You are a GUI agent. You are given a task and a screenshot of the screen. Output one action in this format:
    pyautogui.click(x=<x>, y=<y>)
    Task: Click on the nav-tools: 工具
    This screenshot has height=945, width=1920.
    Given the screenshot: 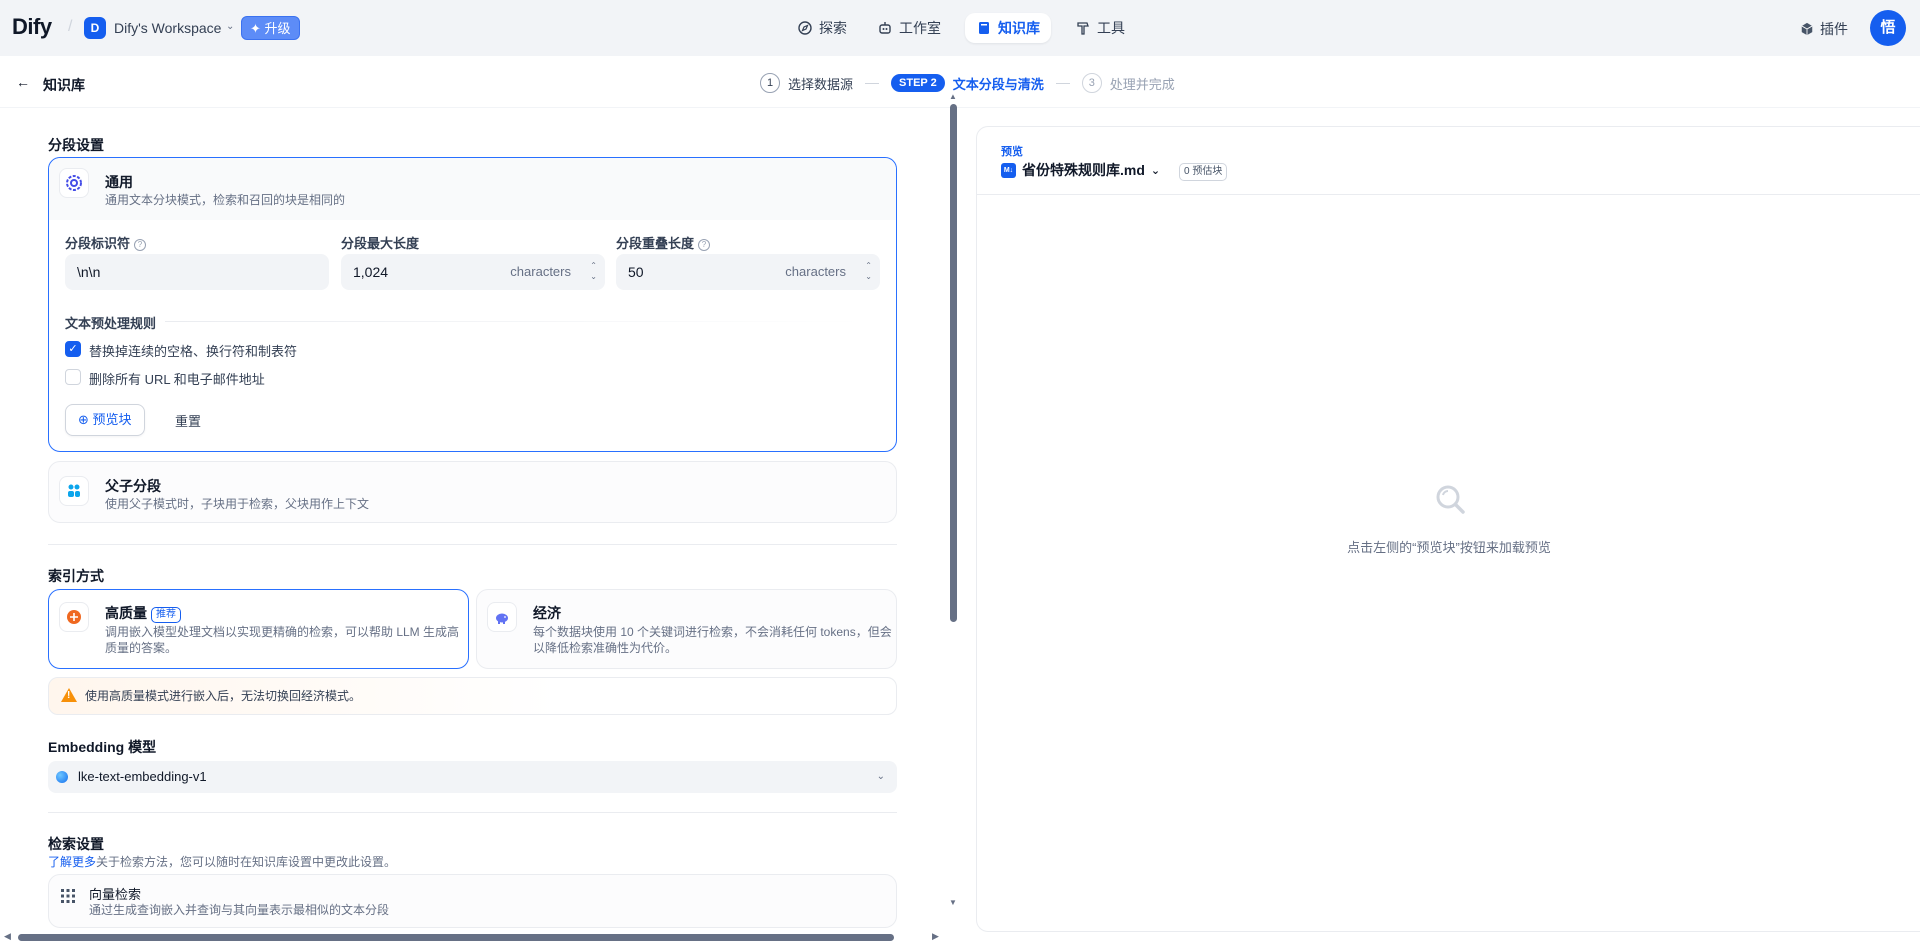 What is the action you would take?
    pyautogui.click(x=1100, y=28)
    